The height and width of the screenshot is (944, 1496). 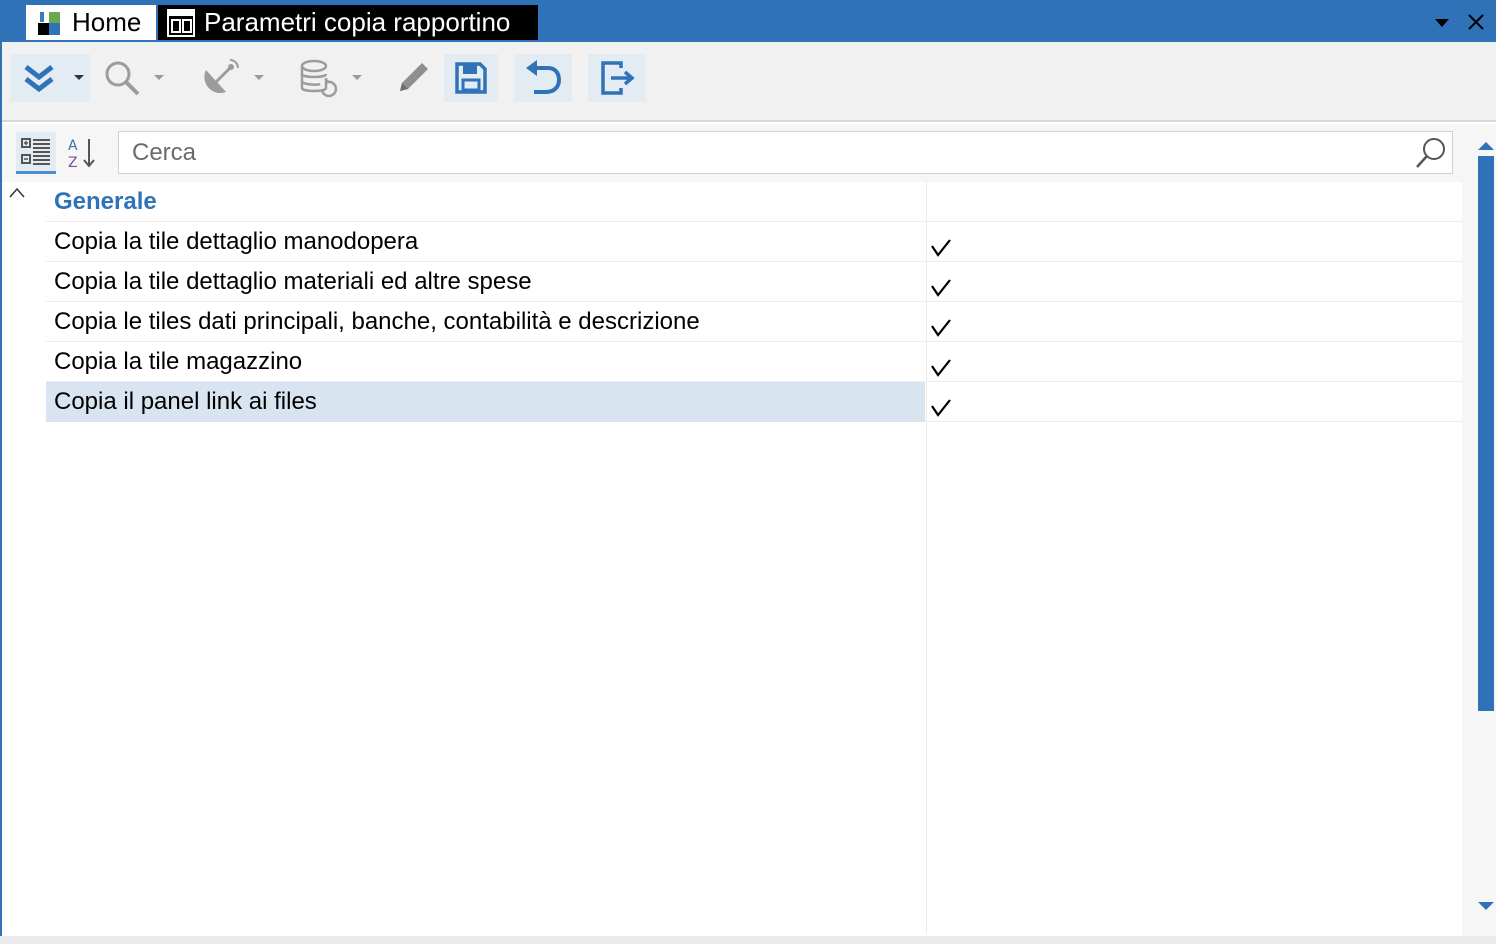 I want to click on close-tab-button, so click(x=1476, y=22).